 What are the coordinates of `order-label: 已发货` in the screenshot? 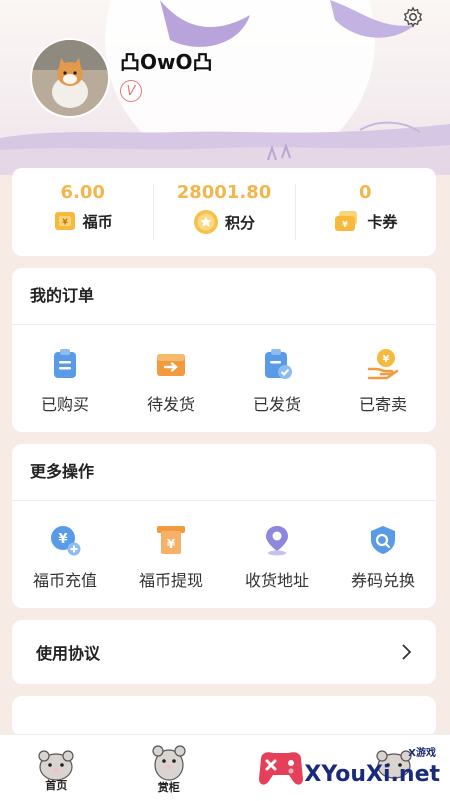 It's located at (277, 403).